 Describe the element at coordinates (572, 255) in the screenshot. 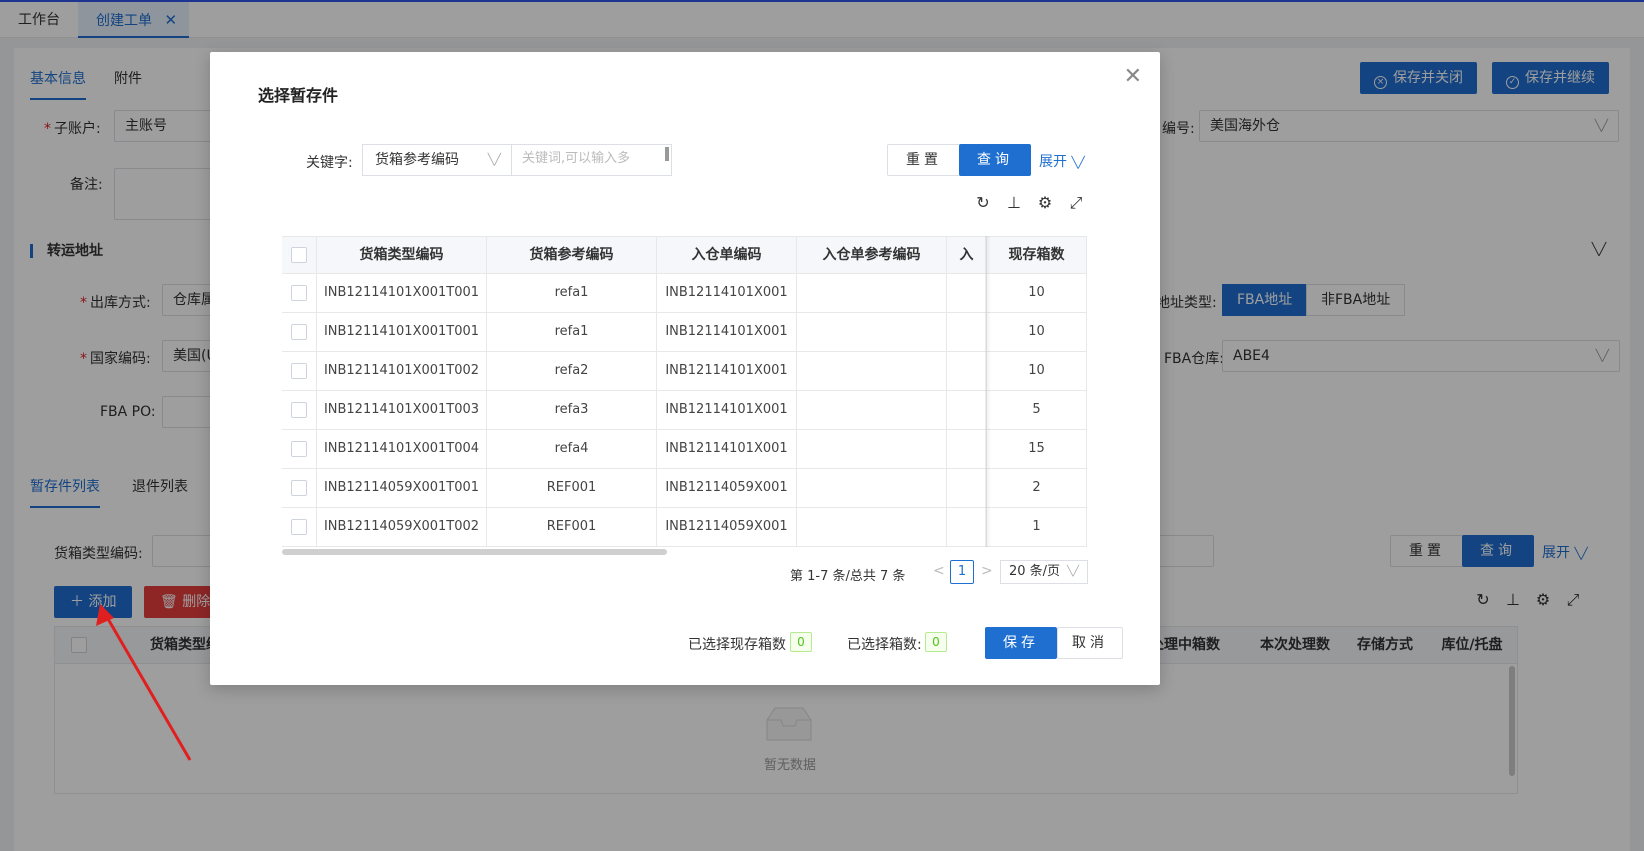

I see `th-box-ref-code: 货箱参考编码` at that location.